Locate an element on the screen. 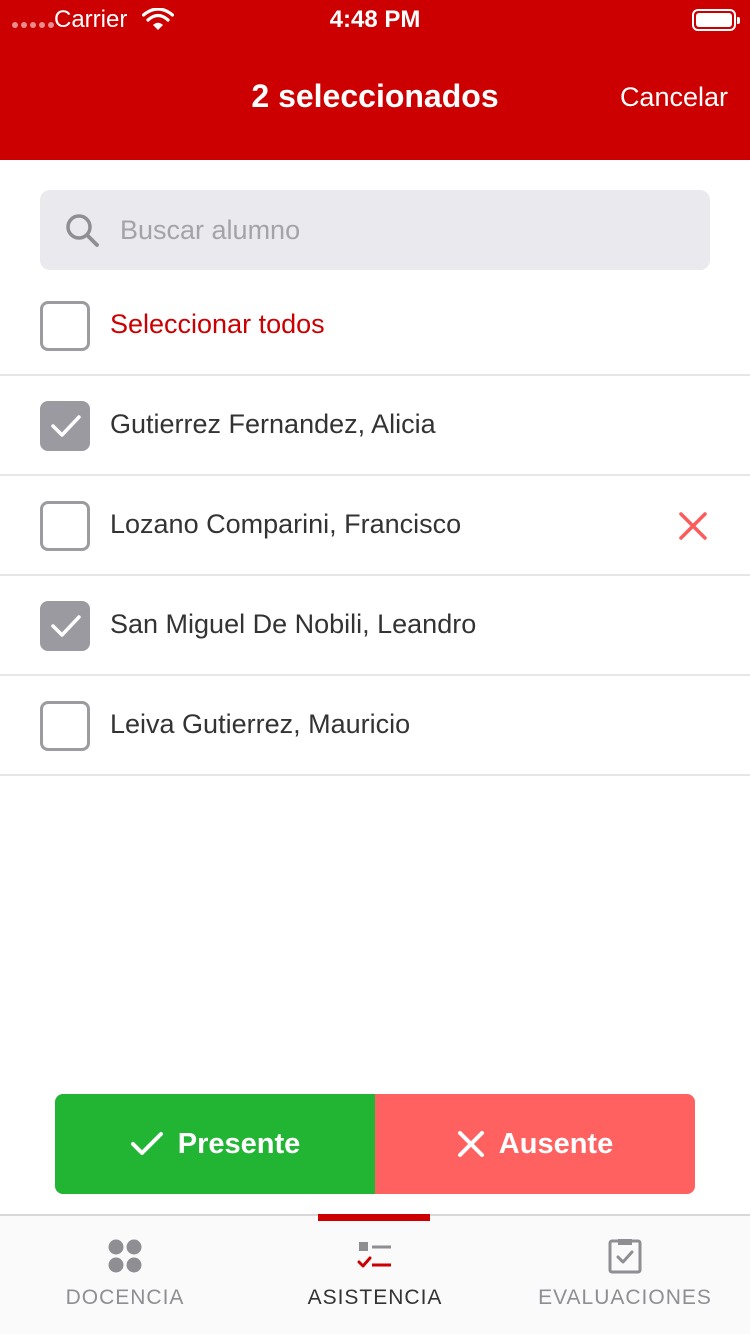 This screenshot has width=750, height=1334. select-all-row: Seleccionar todos is located at coordinates (375, 326).